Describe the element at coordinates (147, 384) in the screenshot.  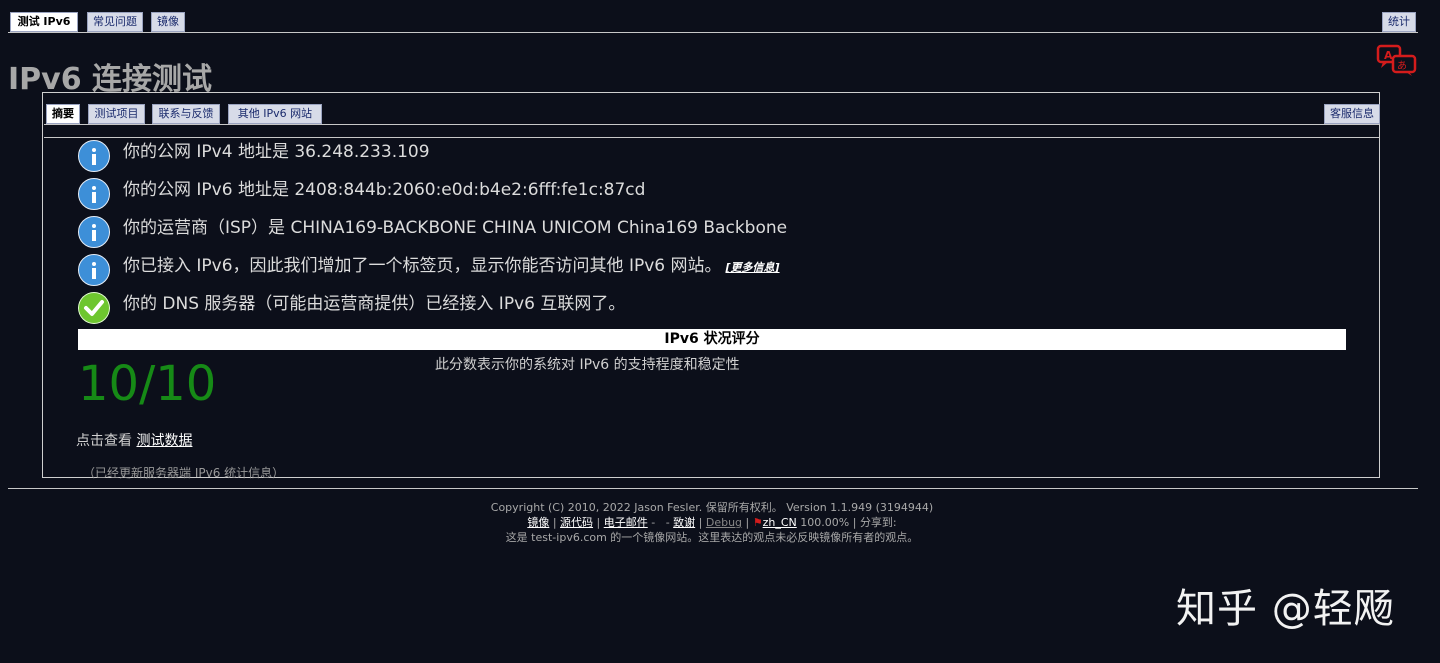
I see `score-value: 10/10` at that location.